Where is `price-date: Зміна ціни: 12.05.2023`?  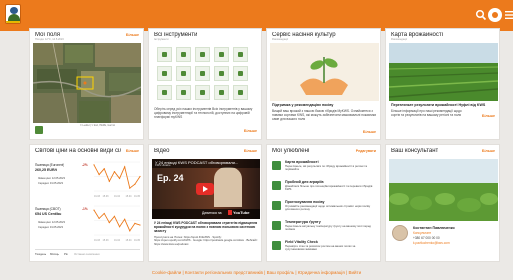
price-date: Зміна ціни: 12.05.2023 is located at coordinates (51, 178).